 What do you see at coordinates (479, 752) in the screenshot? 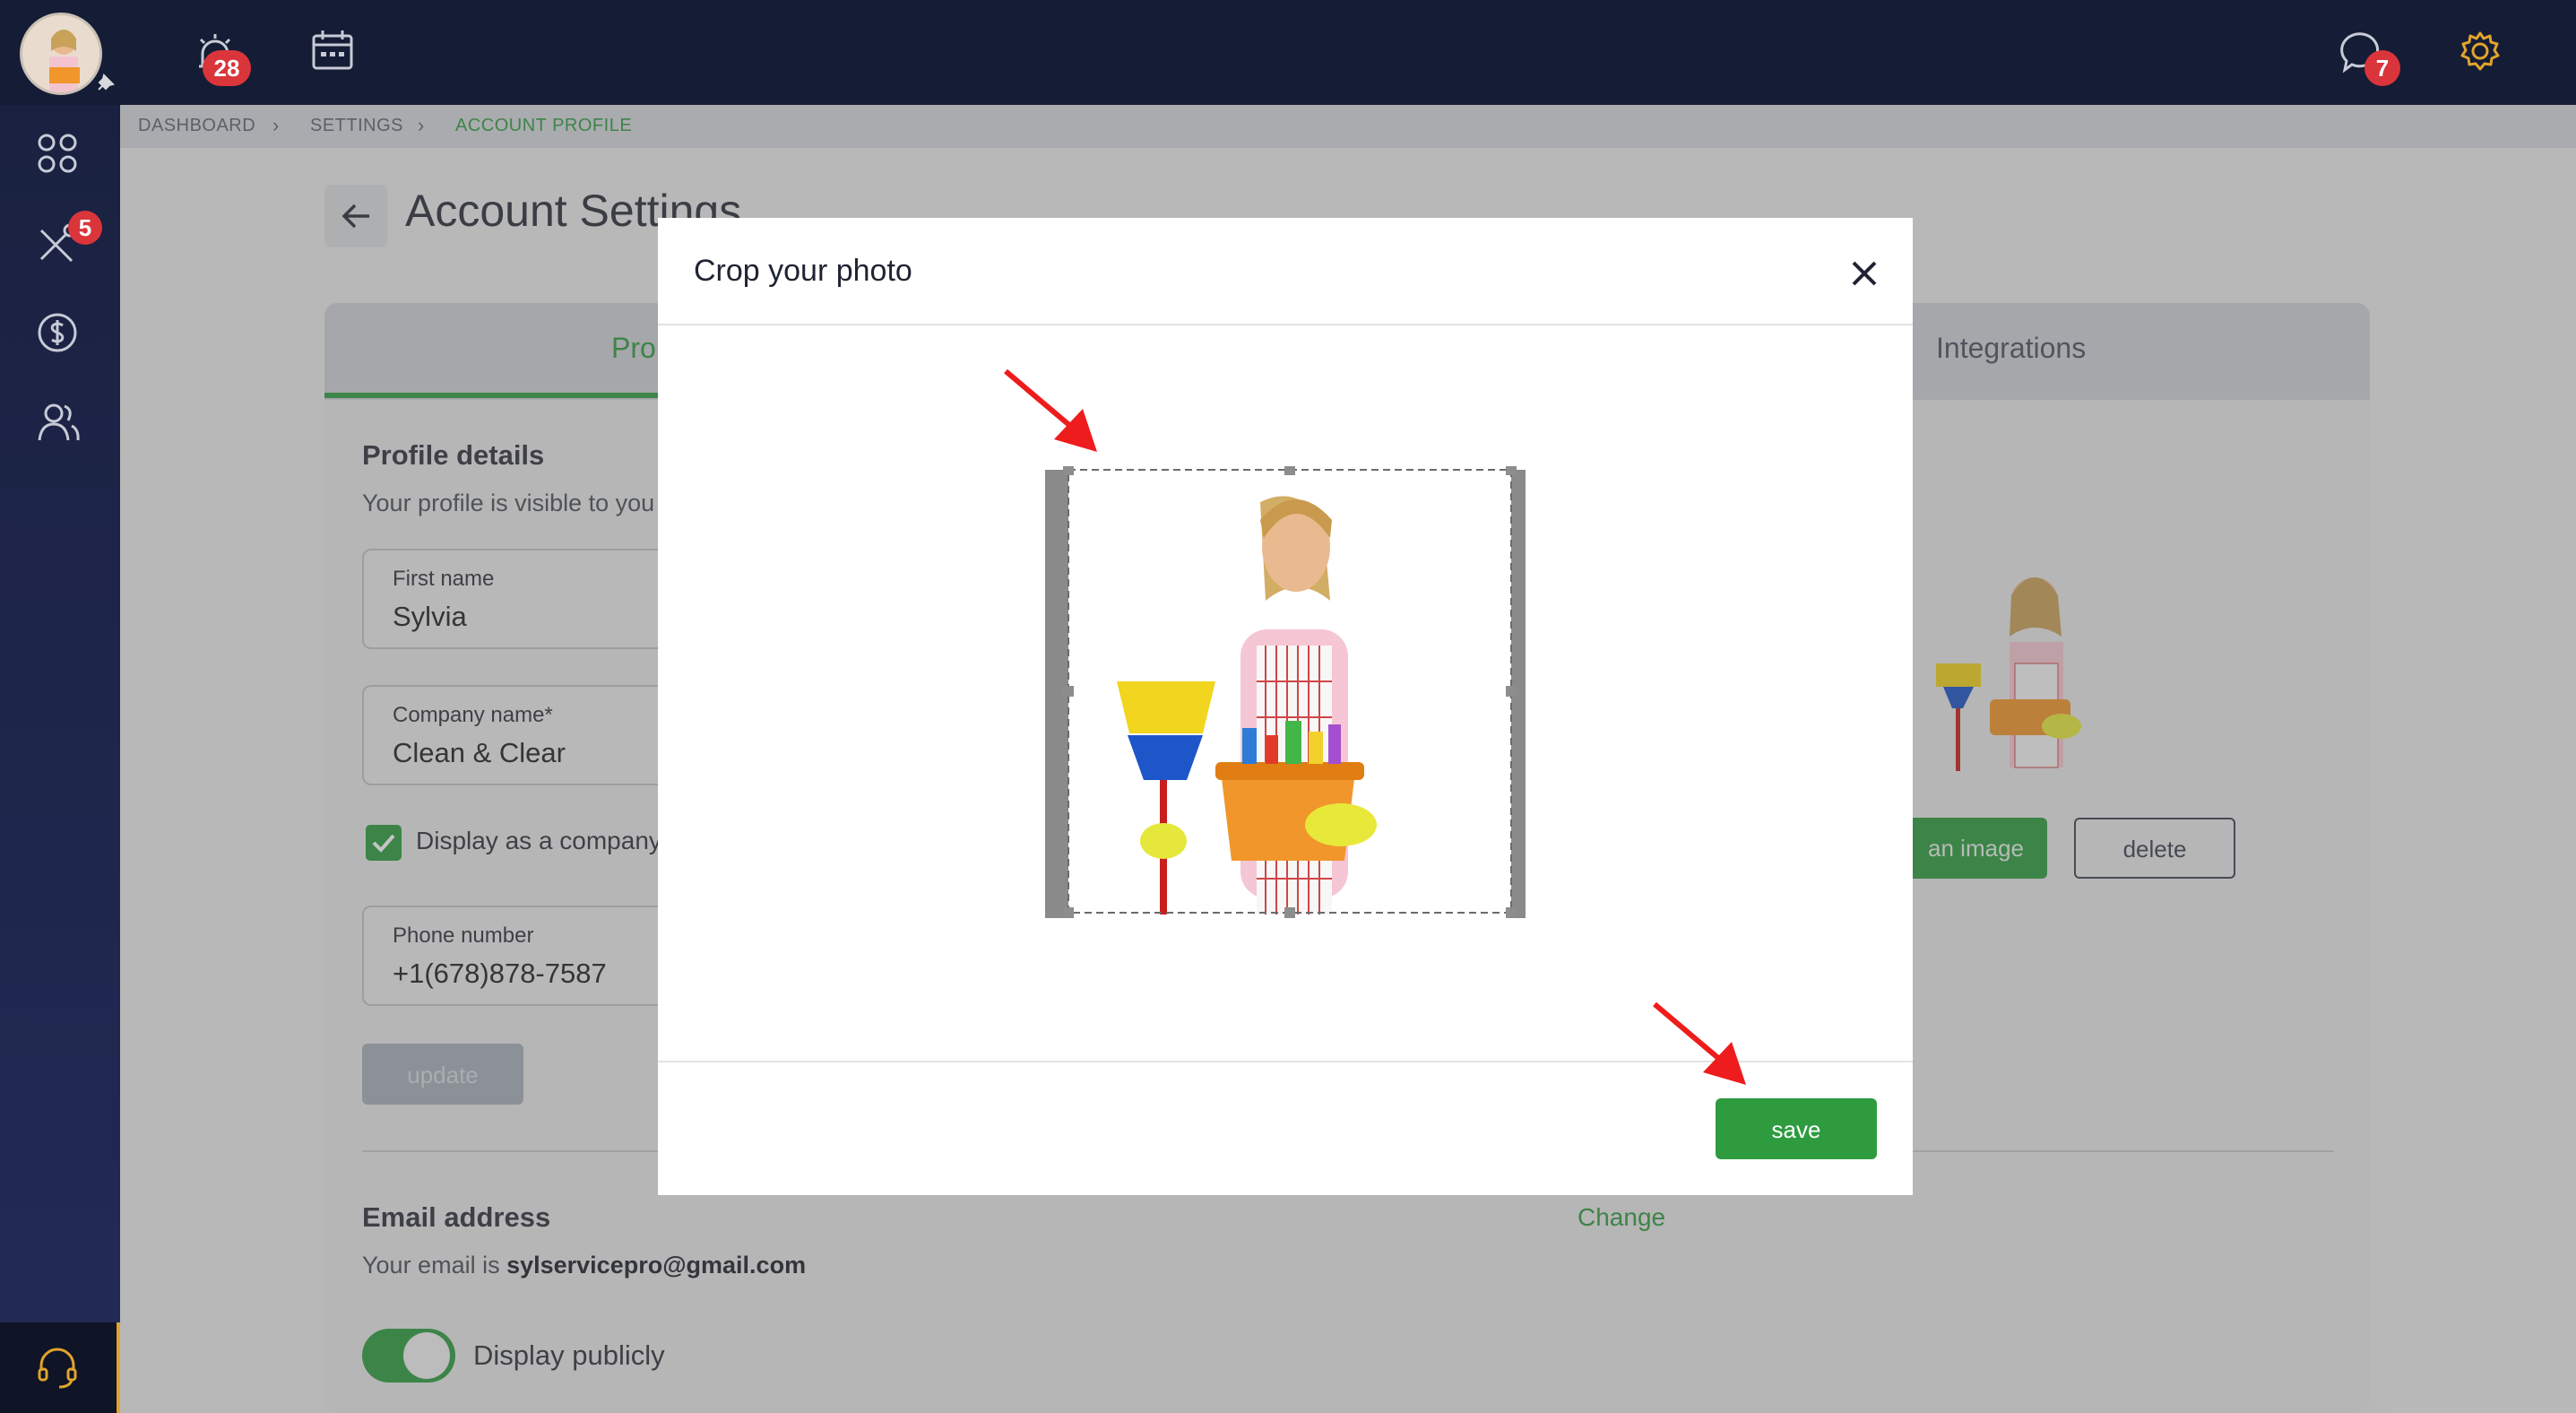
I see `company-name-value: Clean & Clear` at bounding box center [479, 752].